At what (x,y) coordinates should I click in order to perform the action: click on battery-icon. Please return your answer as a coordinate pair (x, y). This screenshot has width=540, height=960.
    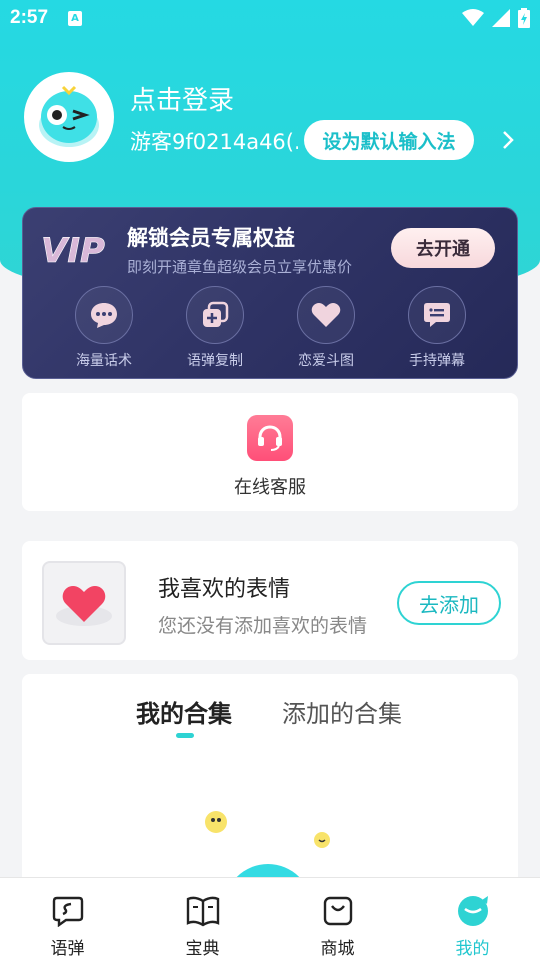
    Looking at the image, I should click on (524, 18).